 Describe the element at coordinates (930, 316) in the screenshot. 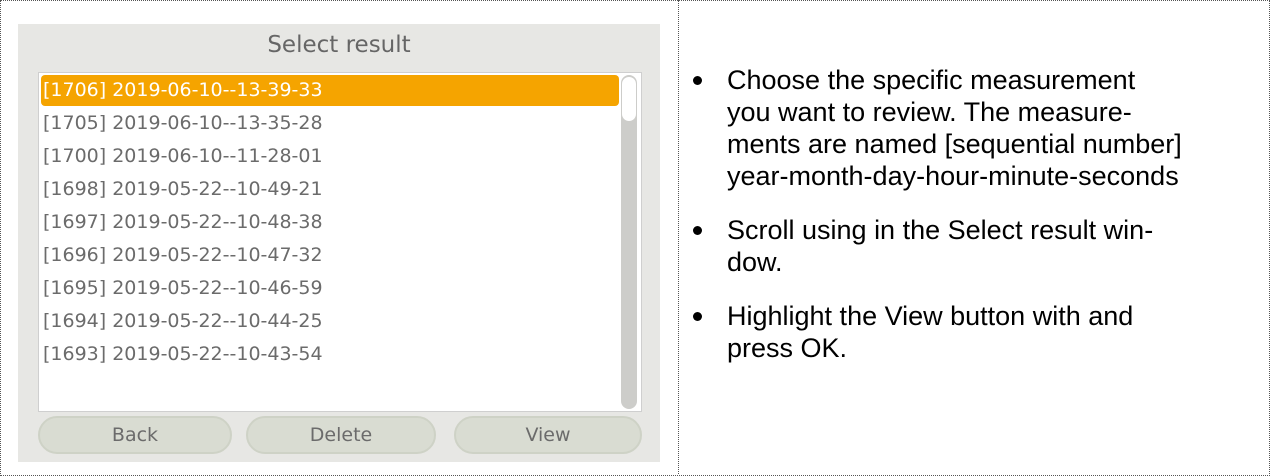

I see `instruction-line: Highlight the View button with and` at that location.